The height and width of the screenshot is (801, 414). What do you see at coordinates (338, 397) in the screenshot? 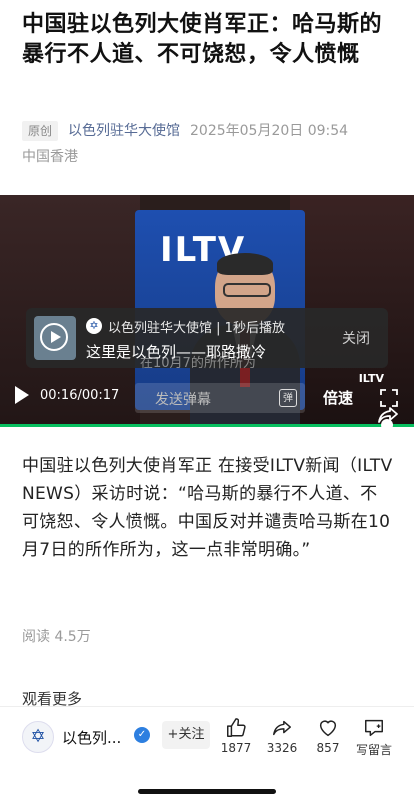
I see `speed-button: 倍速` at bounding box center [338, 397].